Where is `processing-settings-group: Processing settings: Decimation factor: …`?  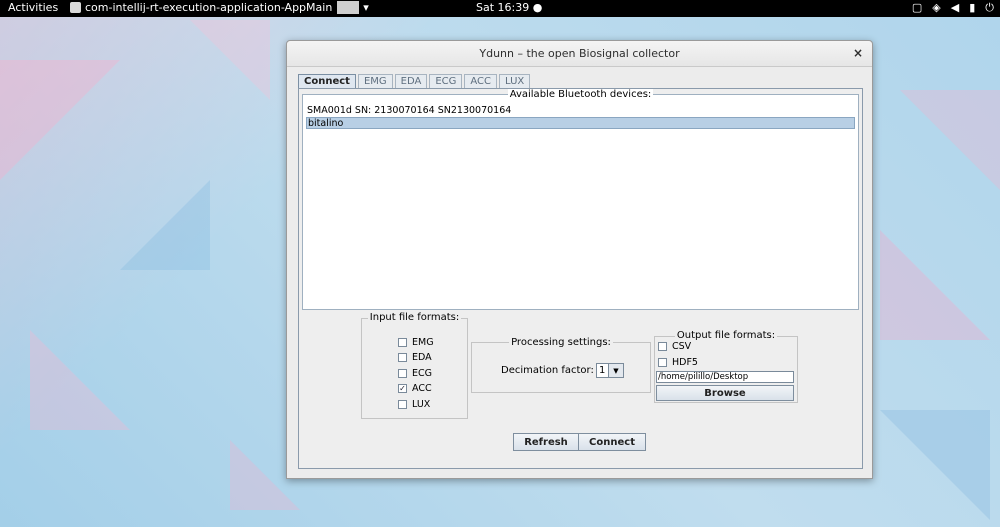
processing-settings-group: Processing settings: Decimation factor: … is located at coordinates (561, 365).